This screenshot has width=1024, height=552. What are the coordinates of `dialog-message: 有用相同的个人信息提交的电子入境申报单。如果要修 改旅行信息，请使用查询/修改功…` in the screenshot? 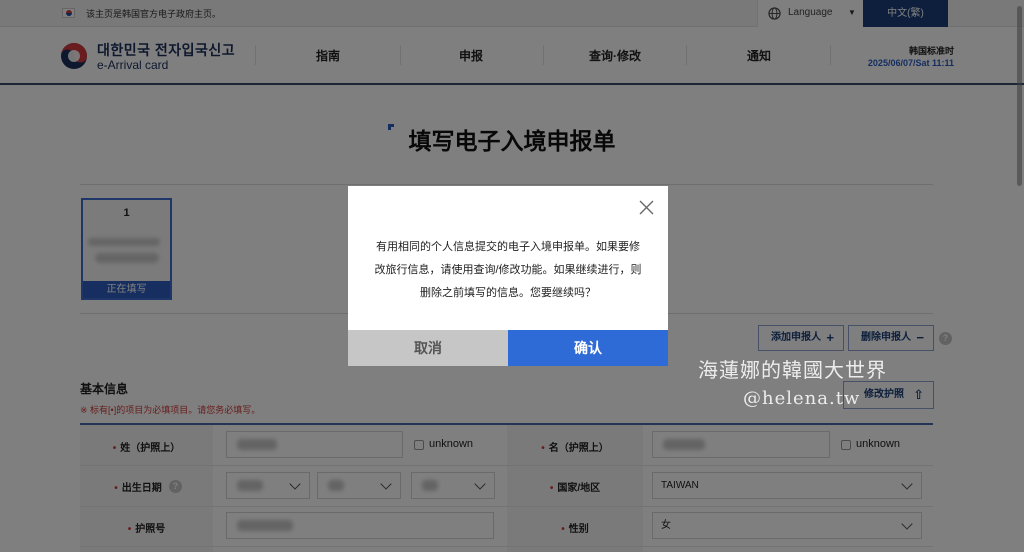 It's located at (508, 270).